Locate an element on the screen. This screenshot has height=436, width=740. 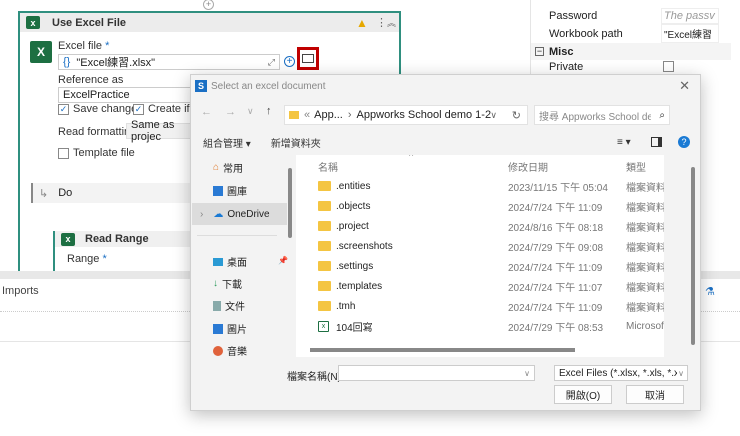
column-headers: 名稱 修改日期 類型 is located at coordinates (480, 166).